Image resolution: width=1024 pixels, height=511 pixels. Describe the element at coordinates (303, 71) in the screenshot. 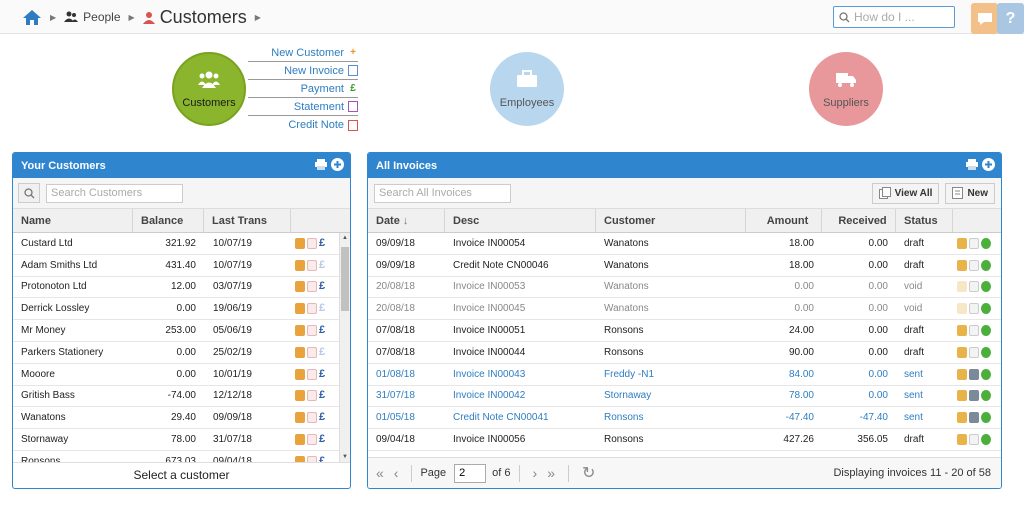

I see `new-invoice-link: New Invoice` at that location.